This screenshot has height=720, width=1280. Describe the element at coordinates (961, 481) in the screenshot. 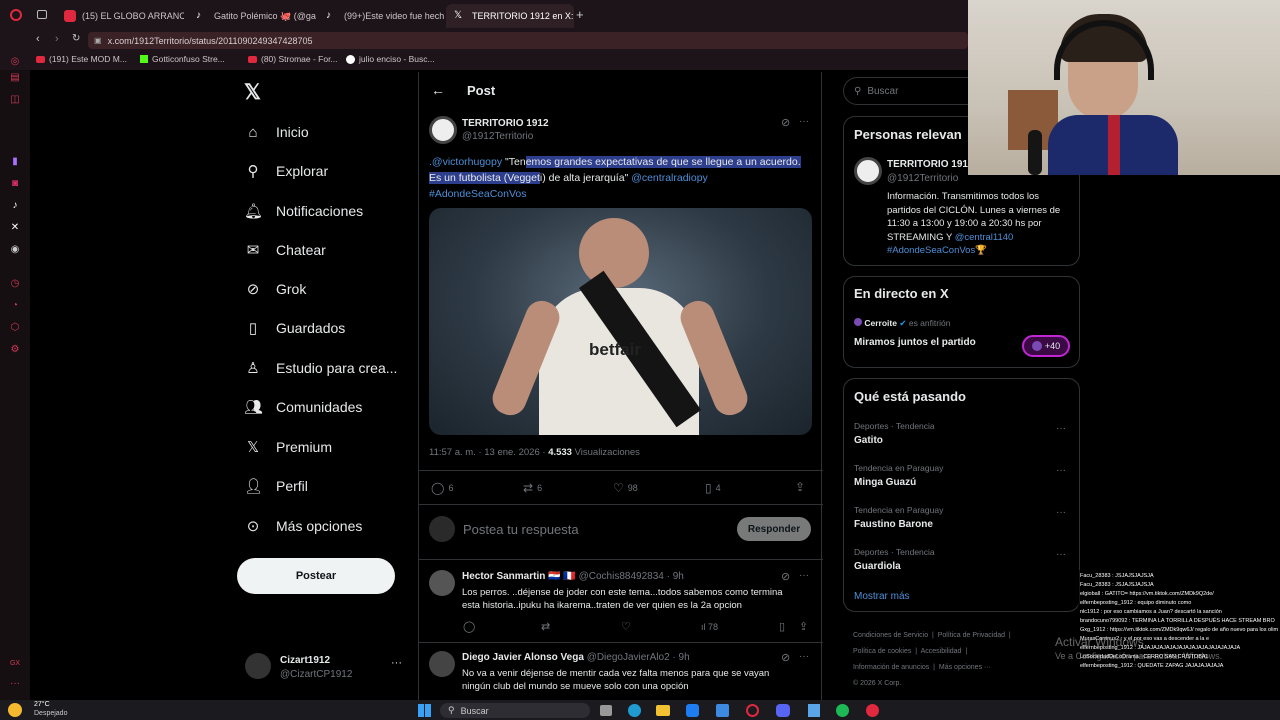

I see `trend-item: Tendencia en Paraguay Minga Guazú ···` at that location.